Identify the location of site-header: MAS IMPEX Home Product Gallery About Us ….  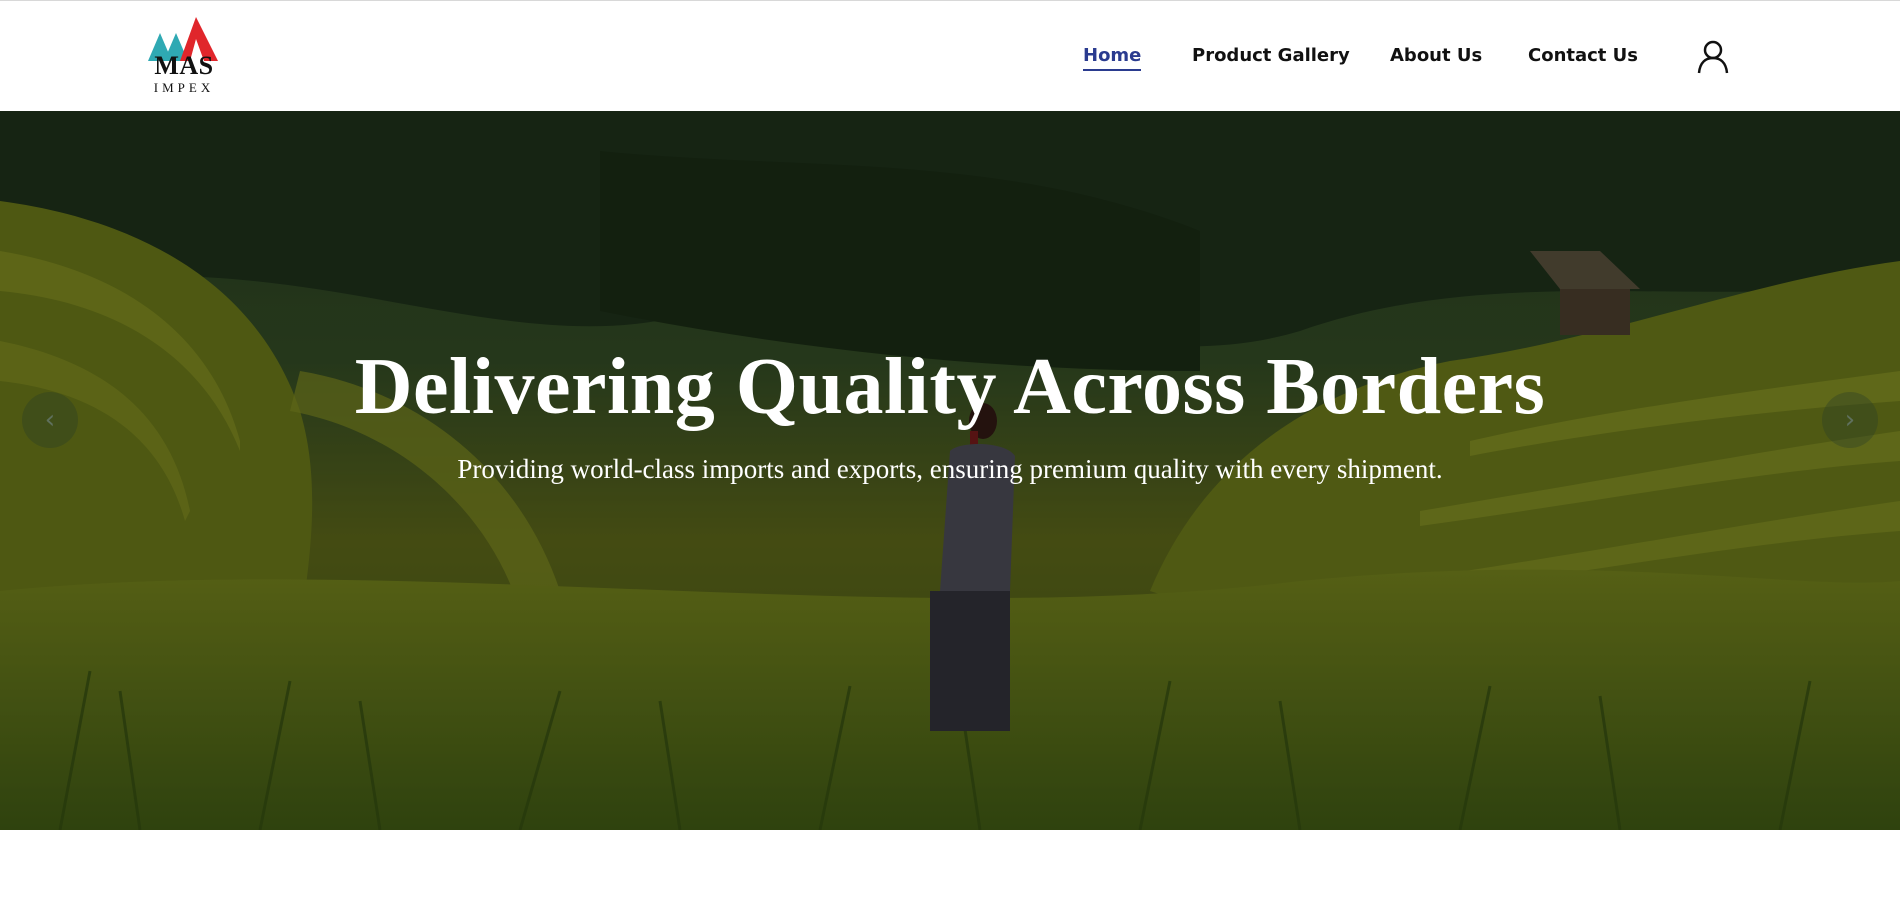
(950, 55).